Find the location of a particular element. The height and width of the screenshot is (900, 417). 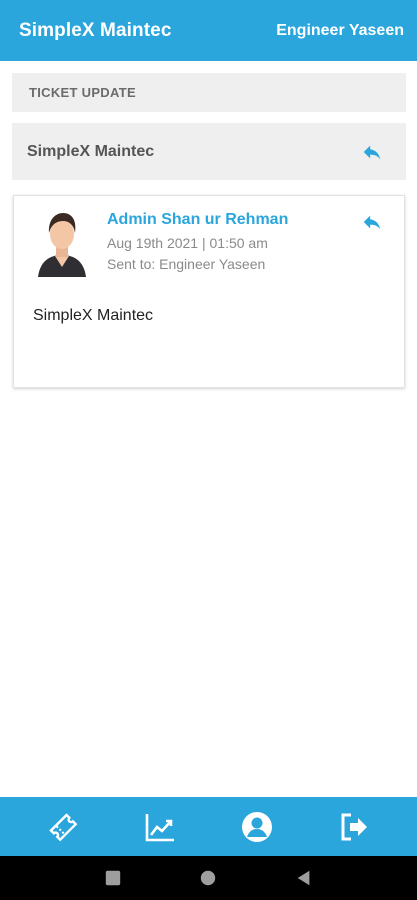

reply-icon is located at coordinates (372, 152).